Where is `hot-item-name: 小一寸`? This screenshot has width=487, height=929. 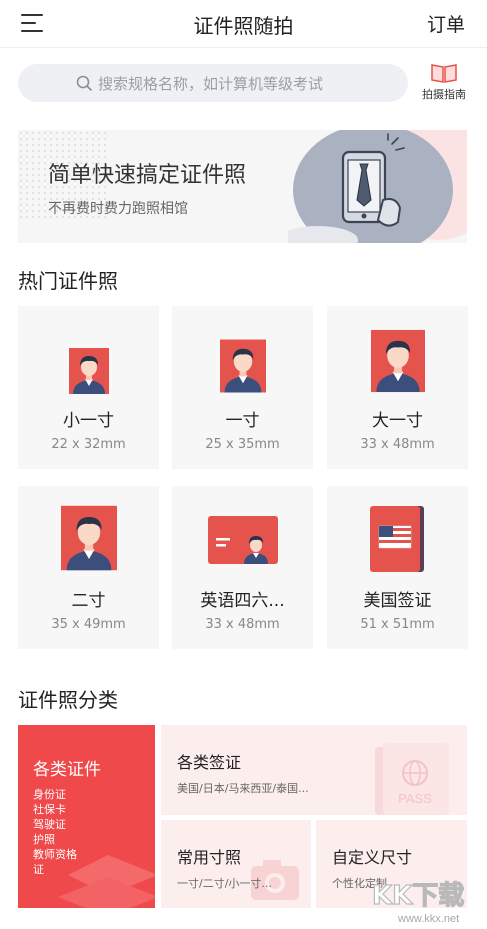
hot-item-name: 小一寸 is located at coordinates (88, 421).